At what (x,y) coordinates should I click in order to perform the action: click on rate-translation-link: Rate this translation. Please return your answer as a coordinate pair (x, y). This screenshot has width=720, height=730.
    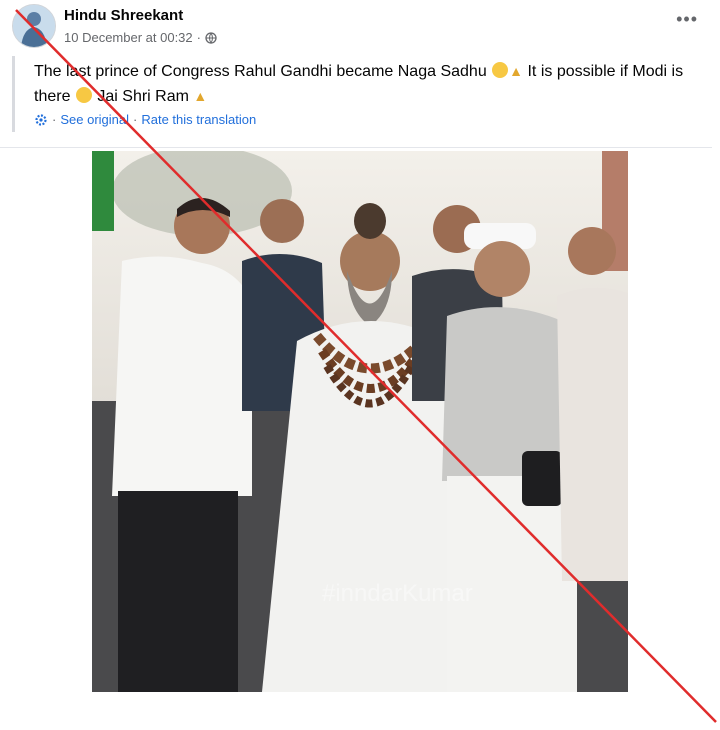
    Looking at the image, I should click on (198, 119).